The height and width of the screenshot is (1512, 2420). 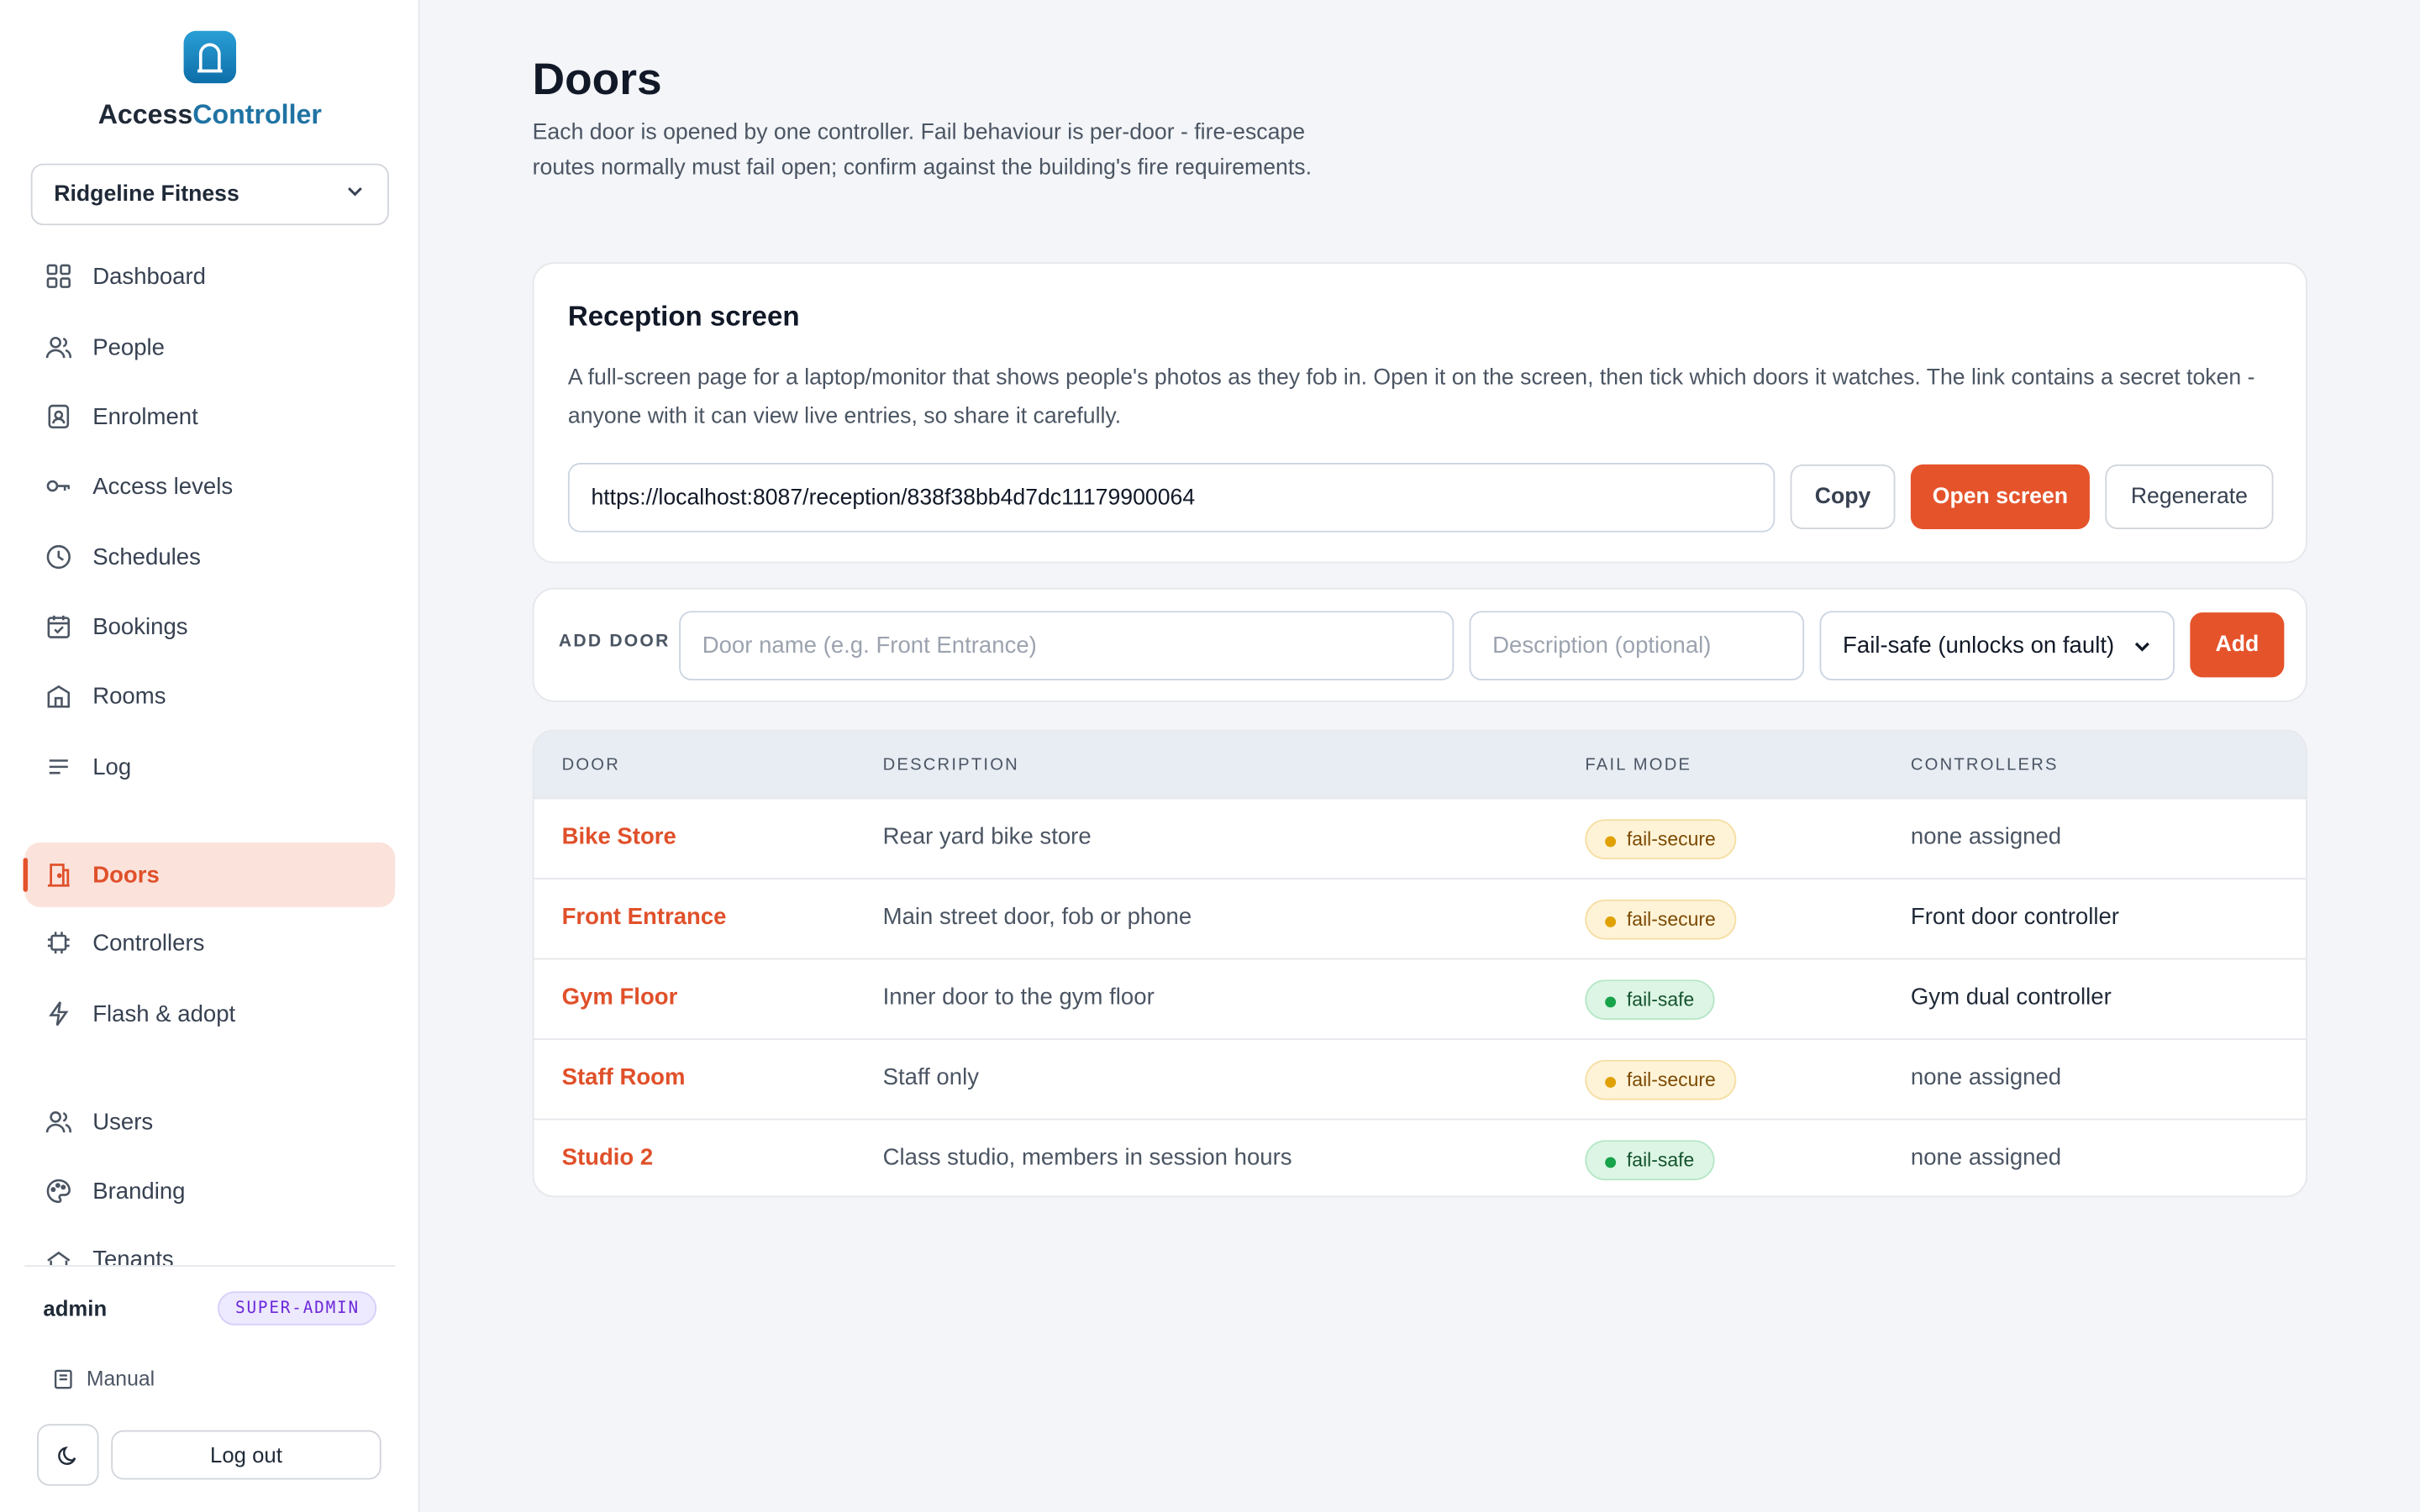 What do you see at coordinates (2014, 917) in the screenshot?
I see `door-controllers: Front door controller` at bounding box center [2014, 917].